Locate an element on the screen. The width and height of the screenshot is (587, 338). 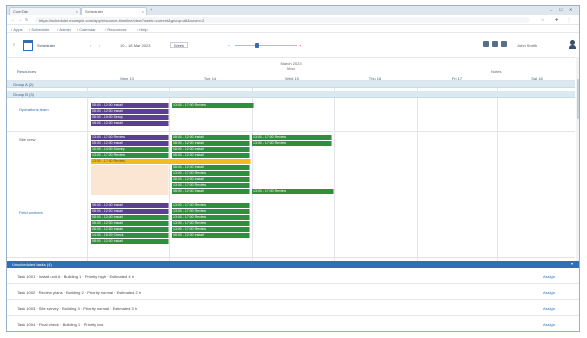
menu-icon: ⋮ is located at coordinates (569, 19).